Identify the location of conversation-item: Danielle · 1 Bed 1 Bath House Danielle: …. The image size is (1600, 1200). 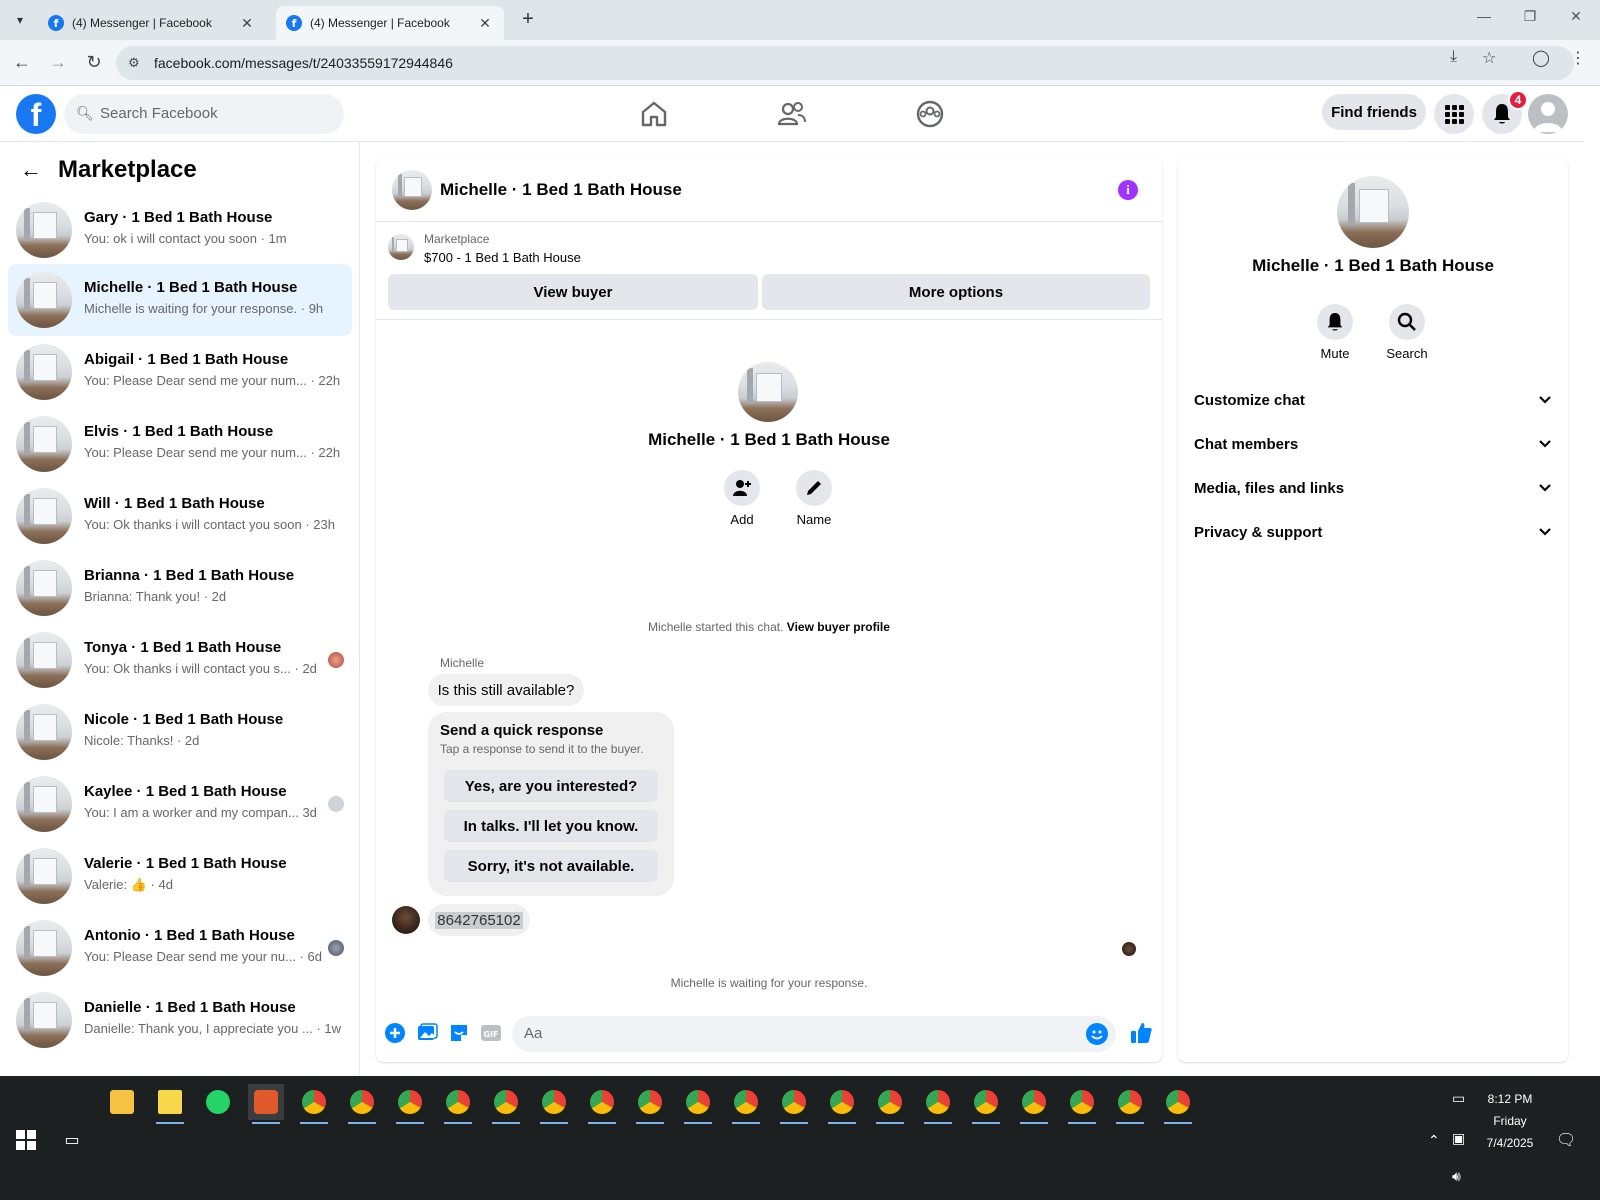
(180, 1020).